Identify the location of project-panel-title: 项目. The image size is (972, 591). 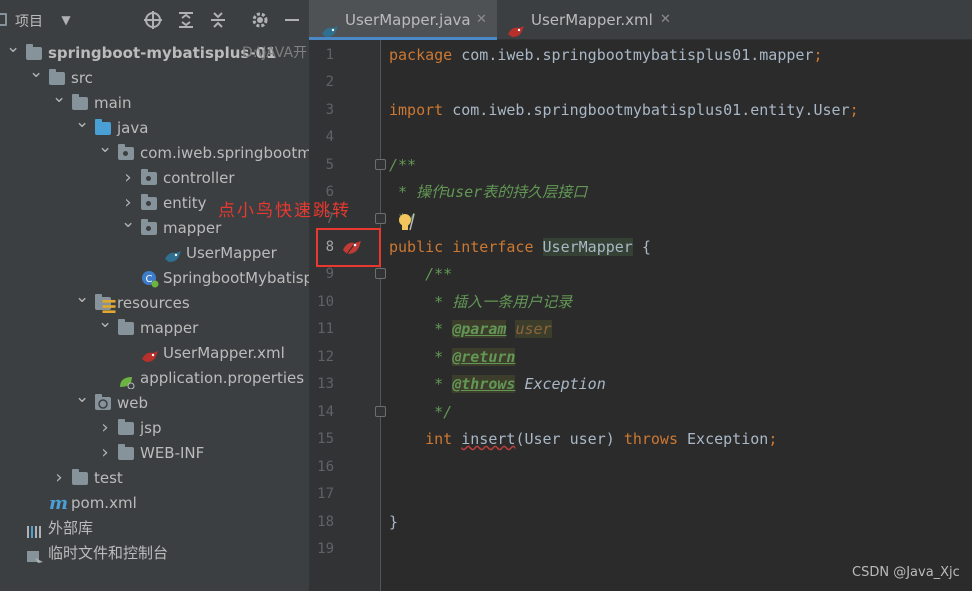
(29, 21).